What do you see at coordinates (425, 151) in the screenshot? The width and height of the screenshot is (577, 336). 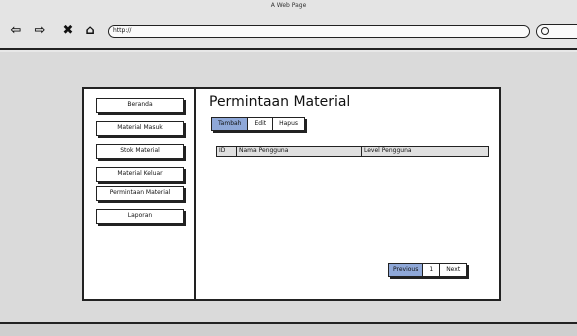 I see `column-header-level-pengguna: Level Pengguna` at bounding box center [425, 151].